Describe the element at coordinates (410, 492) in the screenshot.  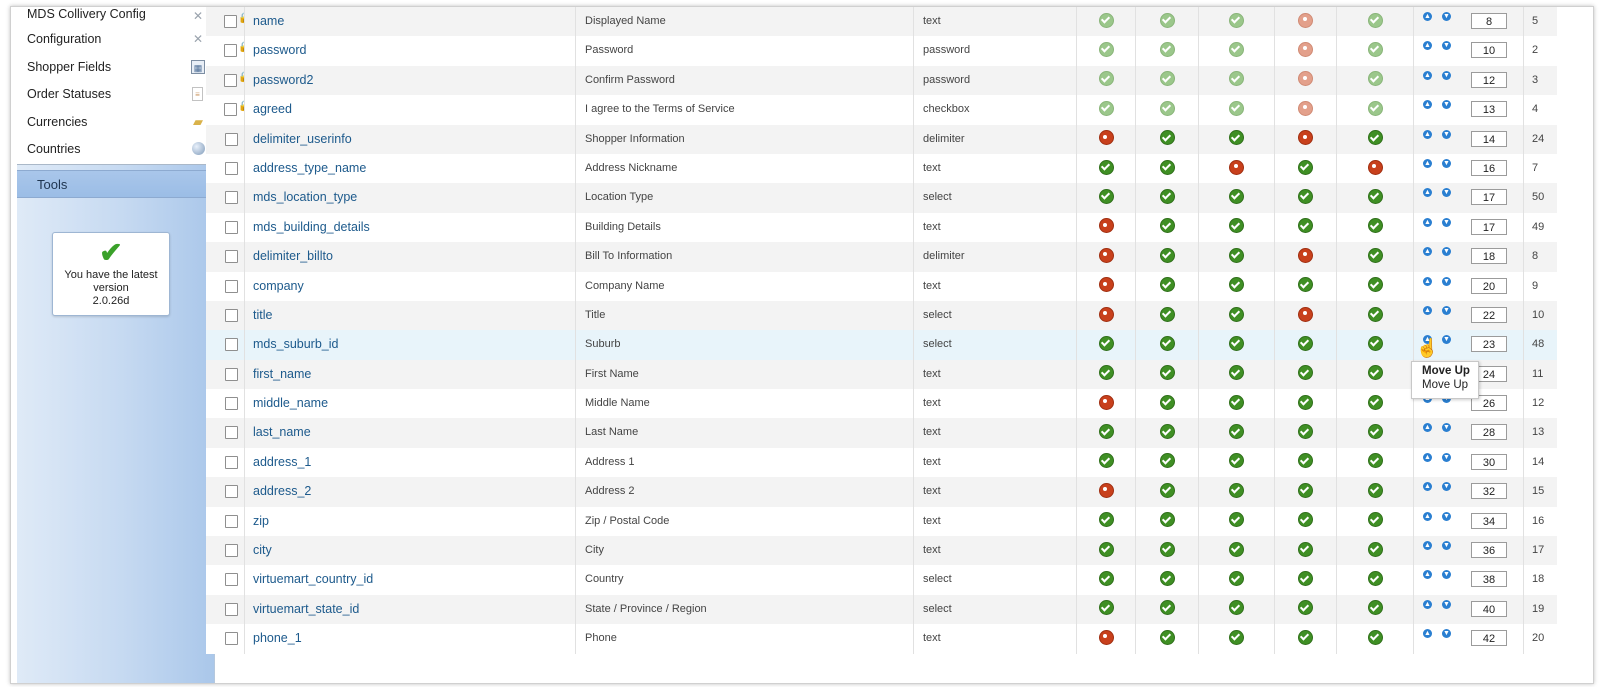
I see `field-name-link: address_2` at that location.